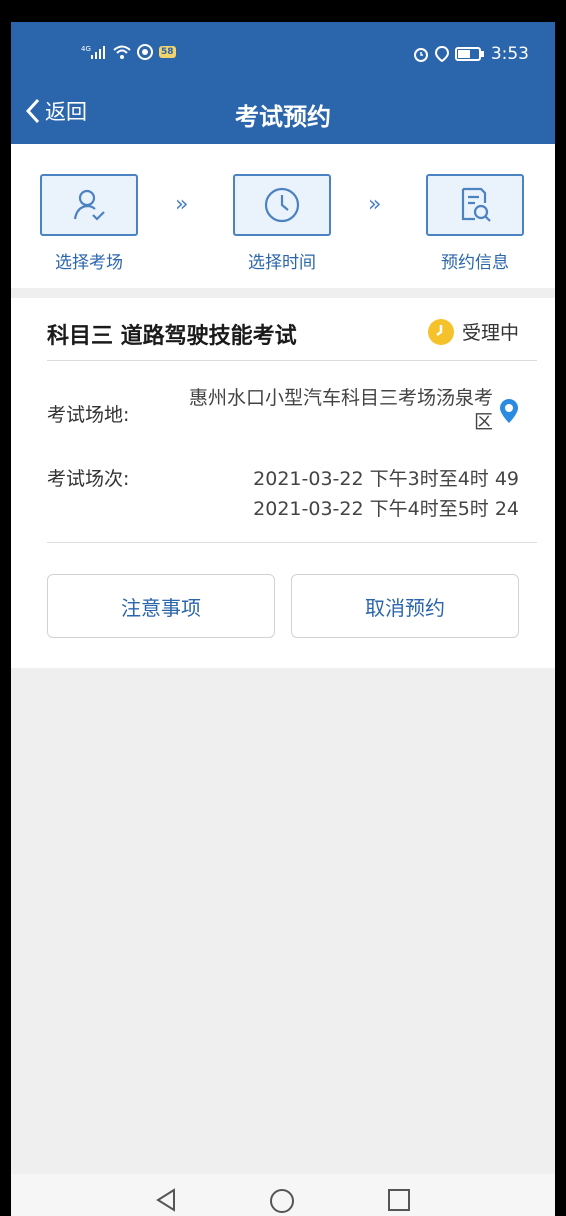  What do you see at coordinates (441, 54) in the screenshot?
I see `location-status-icon` at bounding box center [441, 54].